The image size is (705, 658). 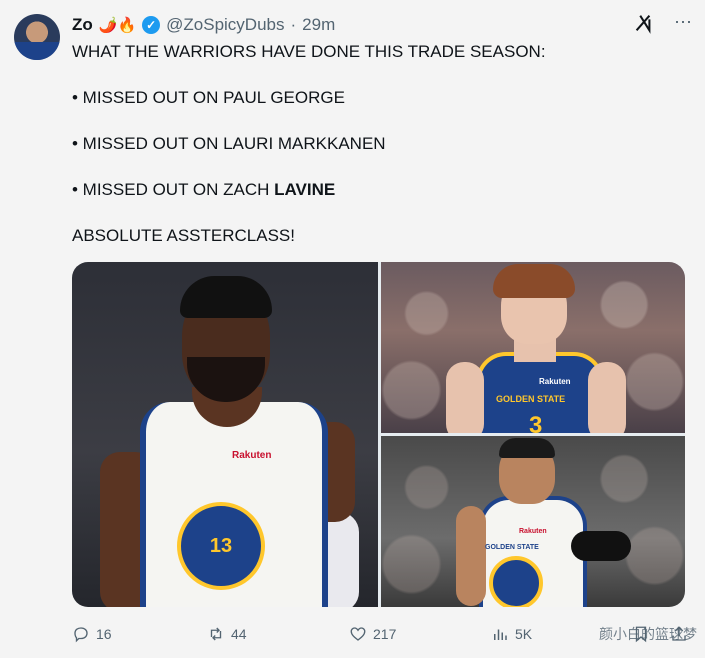 What do you see at coordinates (358, 634) in the screenshot?
I see `heart-icon` at bounding box center [358, 634].